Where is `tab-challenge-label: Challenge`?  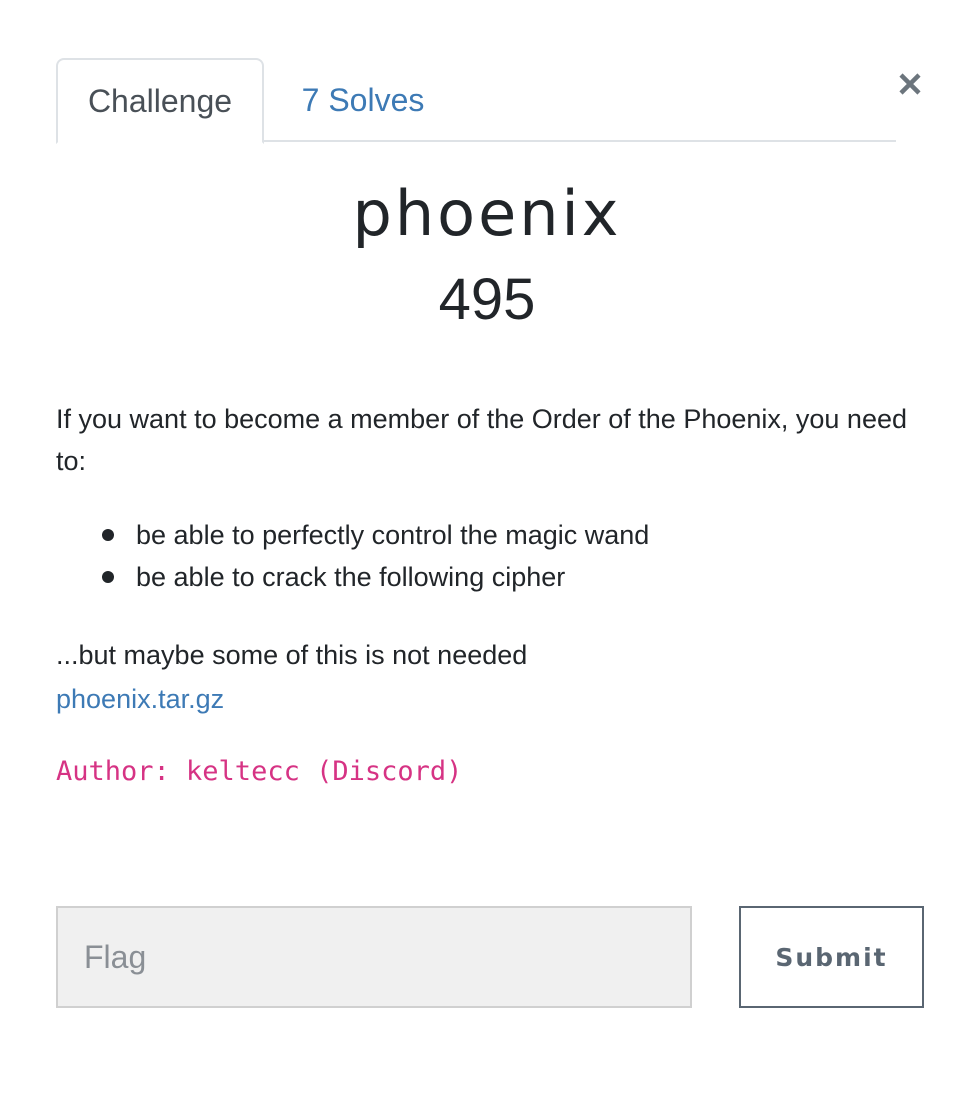
tab-challenge-label: Challenge is located at coordinates (160, 100).